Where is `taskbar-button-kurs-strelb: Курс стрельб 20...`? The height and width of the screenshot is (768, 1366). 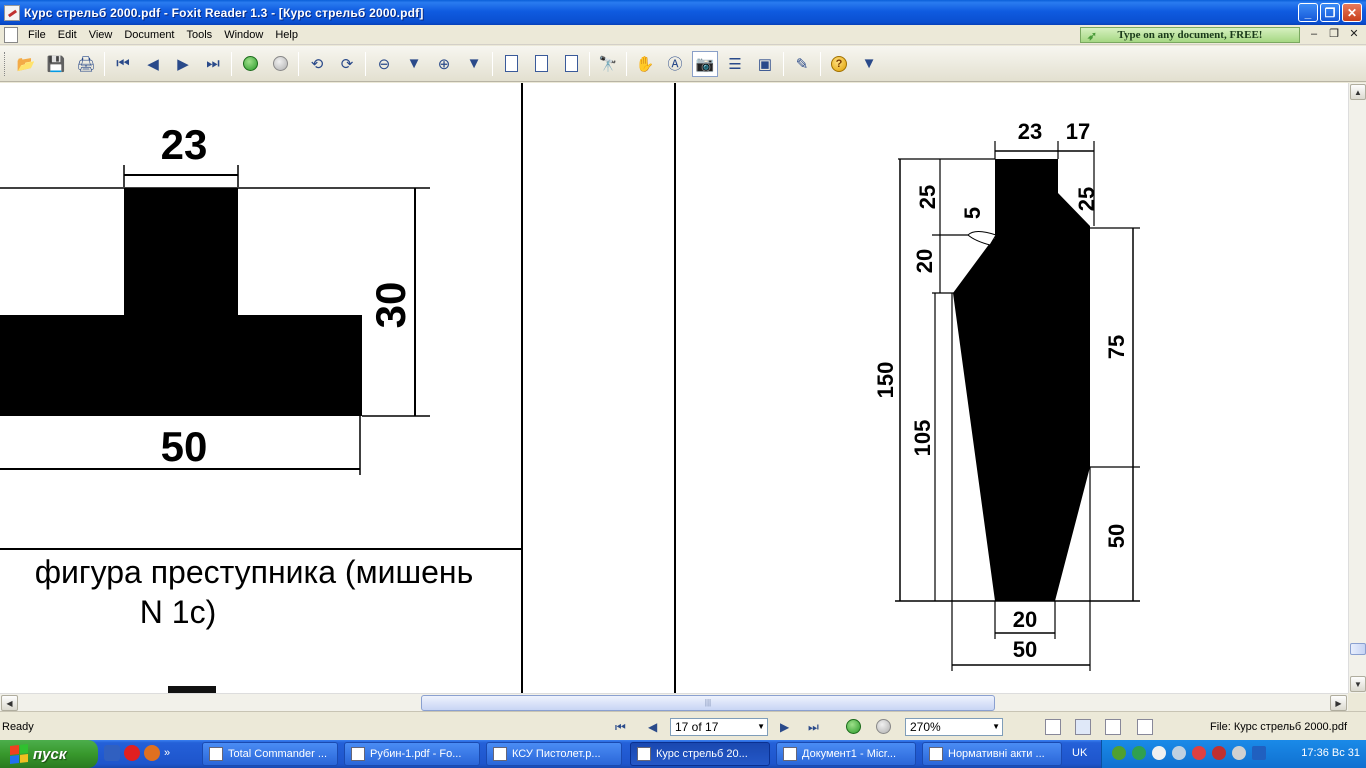 taskbar-button-kurs-strelb: Курс стрельб 20... is located at coordinates (700, 754).